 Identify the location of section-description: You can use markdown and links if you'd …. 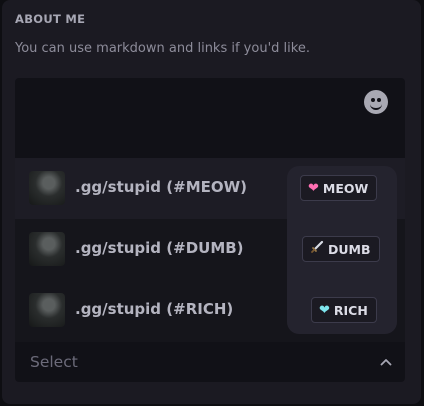
(162, 48).